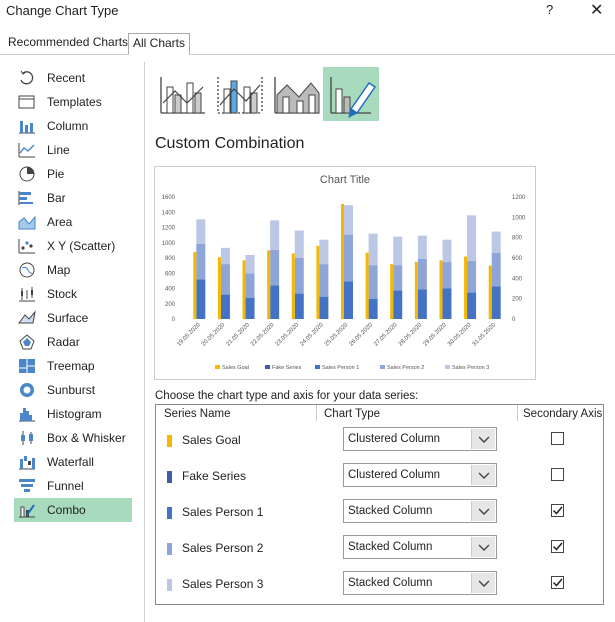 The image size is (615, 622). What do you see at coordinates (353, 97) in the screenshot?
I see `custom-combination-icon` at bounding box center [353, 97].